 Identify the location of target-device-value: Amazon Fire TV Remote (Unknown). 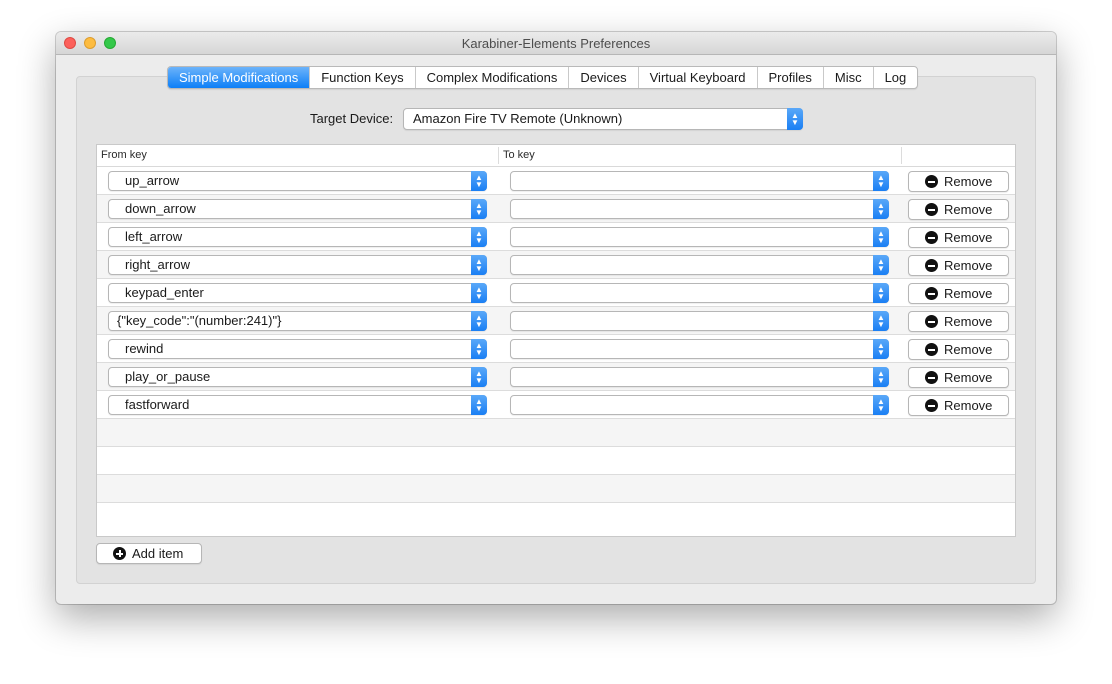
(518, 118).